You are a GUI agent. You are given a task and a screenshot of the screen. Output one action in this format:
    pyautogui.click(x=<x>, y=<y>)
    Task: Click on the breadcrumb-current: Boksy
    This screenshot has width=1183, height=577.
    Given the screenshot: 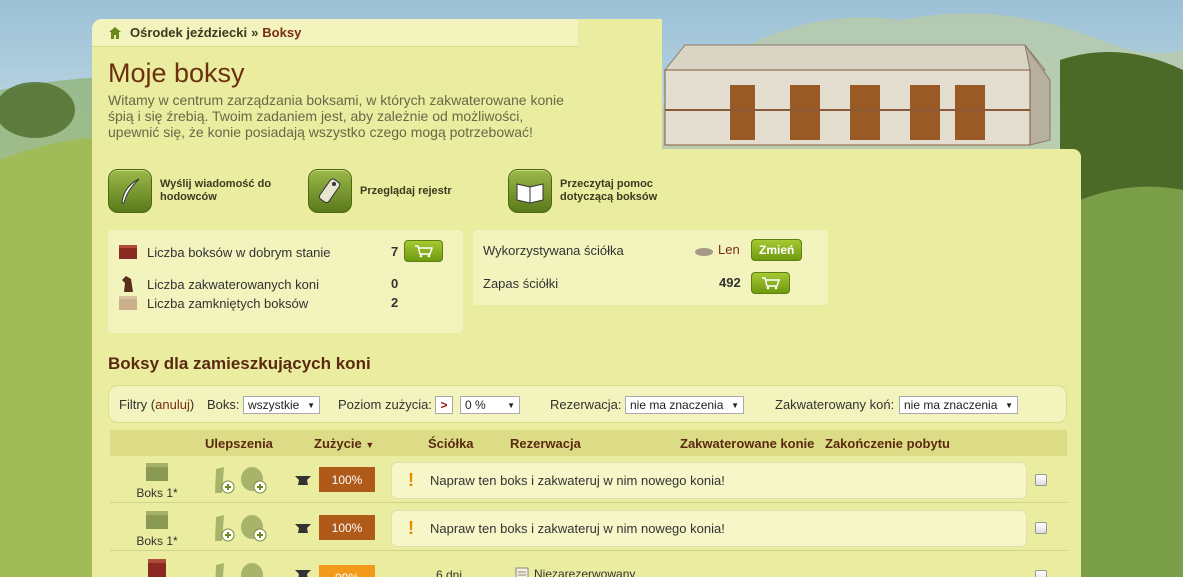 What is the action you would take?
    pyautogui.click(x=282, y=32)
    